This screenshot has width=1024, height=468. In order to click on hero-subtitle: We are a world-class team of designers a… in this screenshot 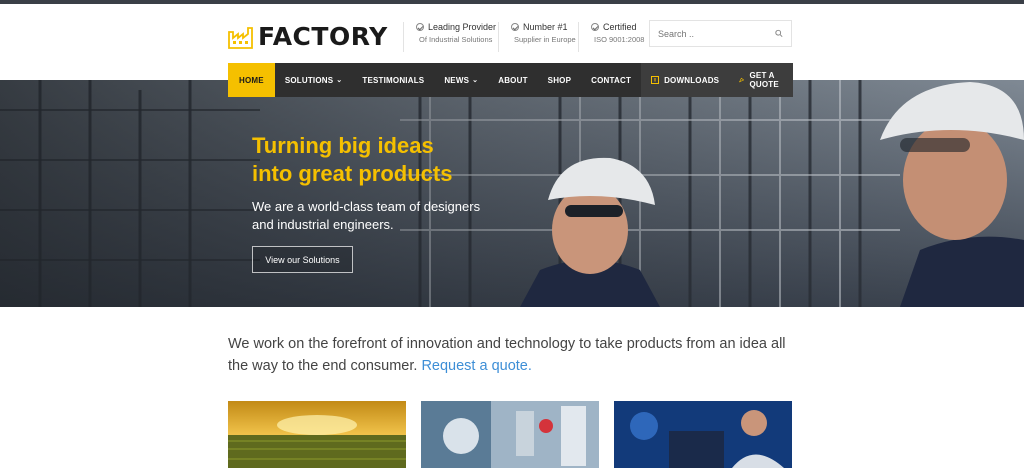, I will do `click(372, 216)`.